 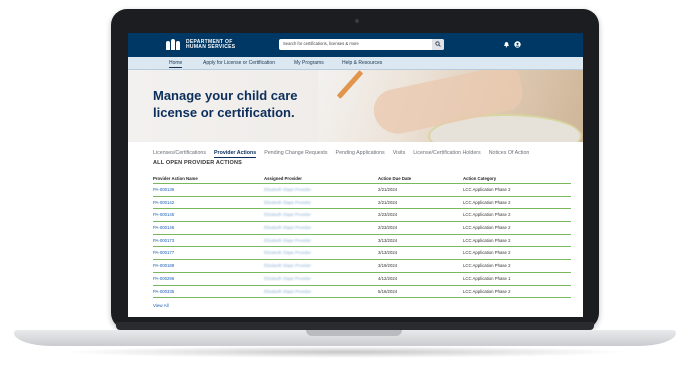 I want to click on agency-line2: HUMAN SERVICES, so click(x=211, y=46).